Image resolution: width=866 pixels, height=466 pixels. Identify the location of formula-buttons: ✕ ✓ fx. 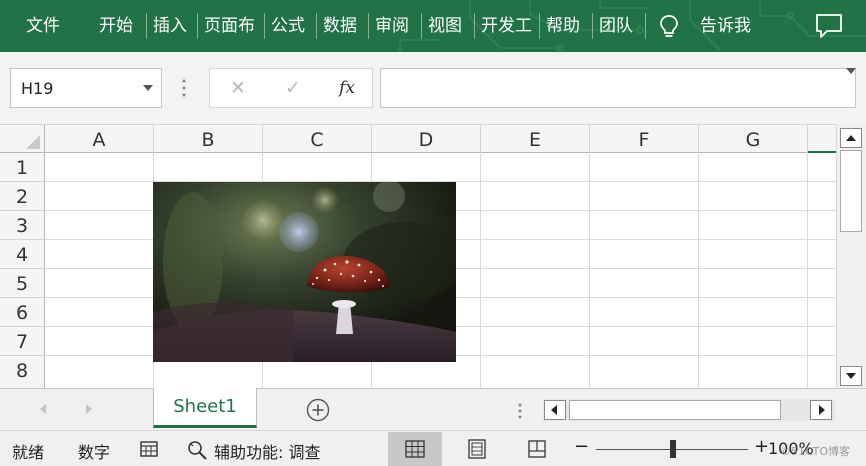
(291, 88).